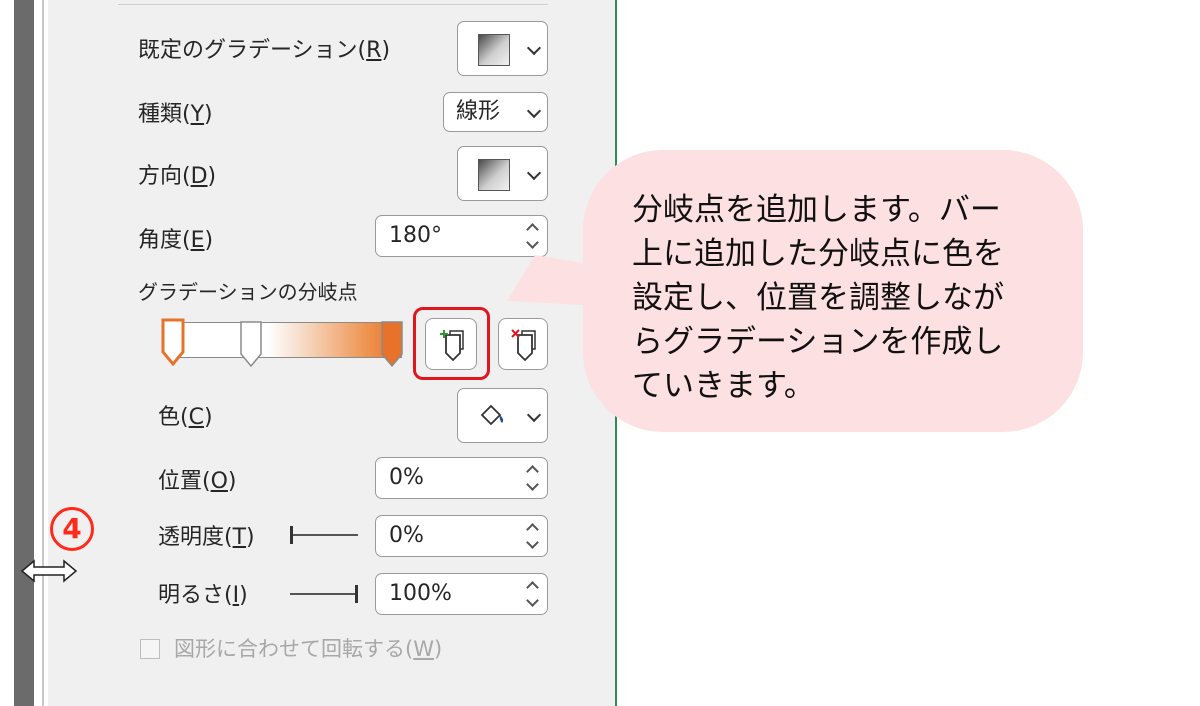 Image resolution: width=1200 pixels, height=706 pixels. What do you see at coordinates (420, 593) in the screenshot?
I see `brightness-value: 100%` at bounding box center [420, 593].